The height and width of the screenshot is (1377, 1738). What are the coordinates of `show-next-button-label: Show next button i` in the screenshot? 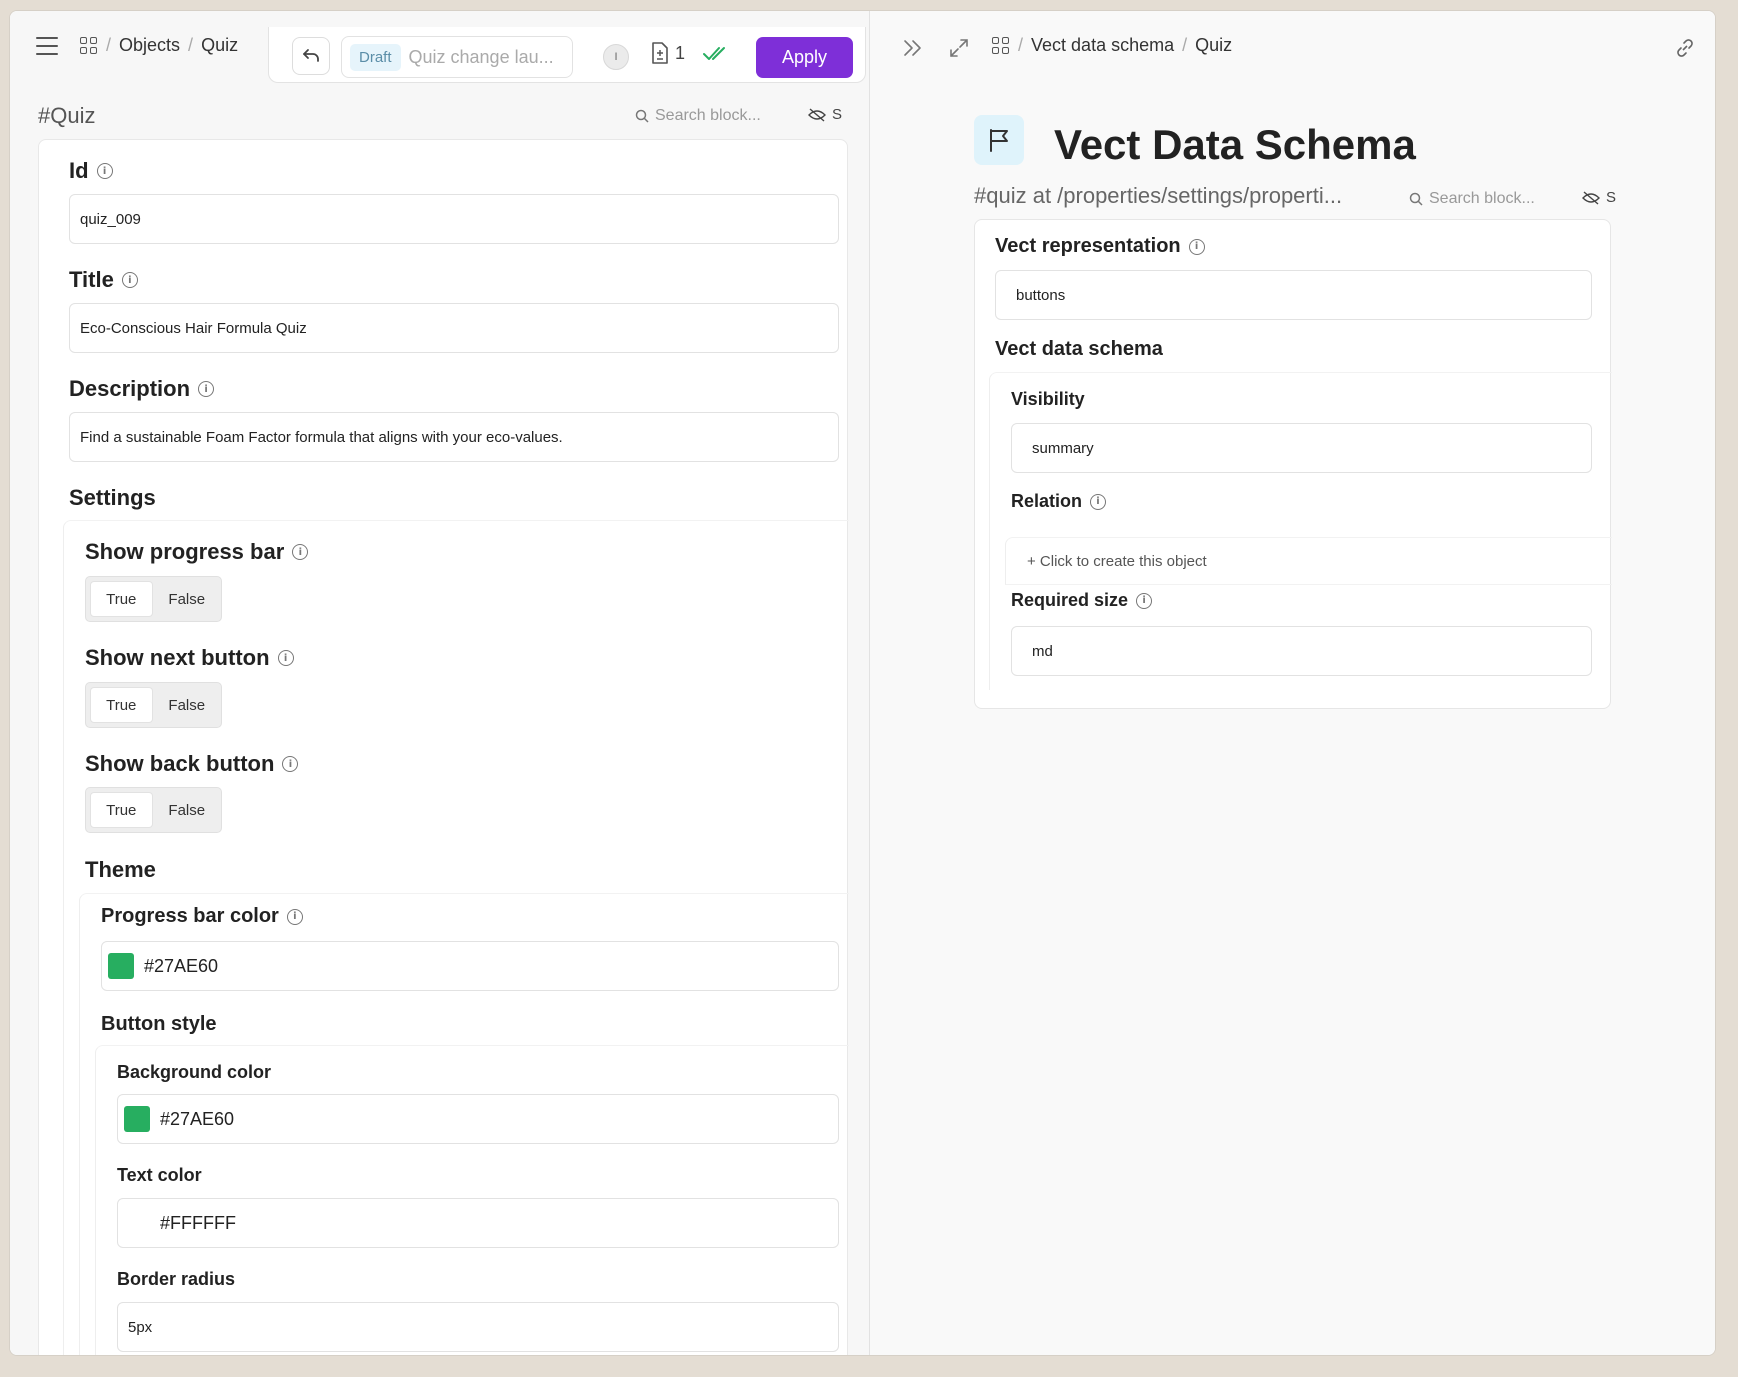 It's located at (189, 658).